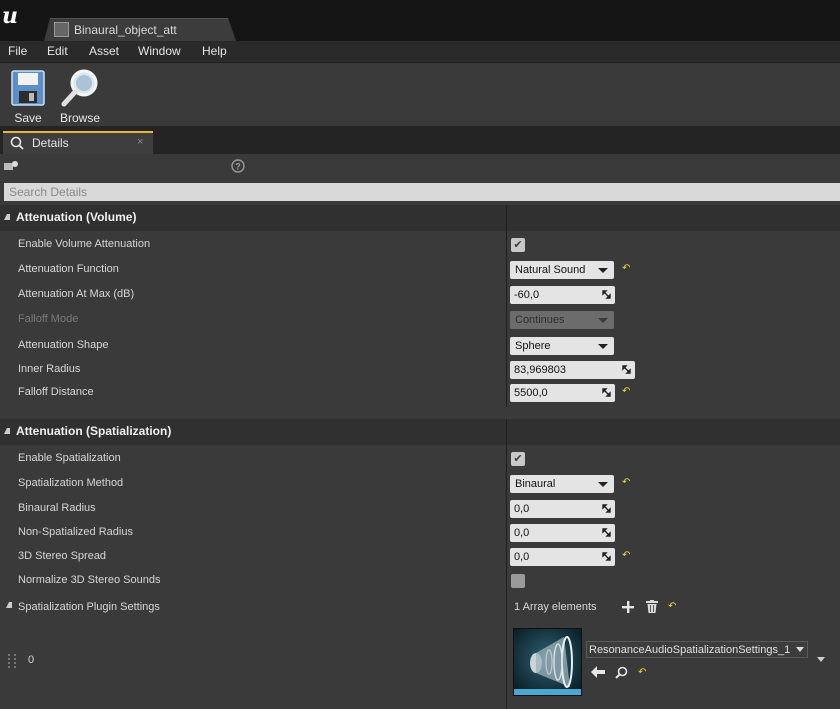 This screenshot has height=709, width=840. Describe the element at coordinates (518, 581) in the screenshot. I see `normalize-3d-stereo-checkbox` at that location.